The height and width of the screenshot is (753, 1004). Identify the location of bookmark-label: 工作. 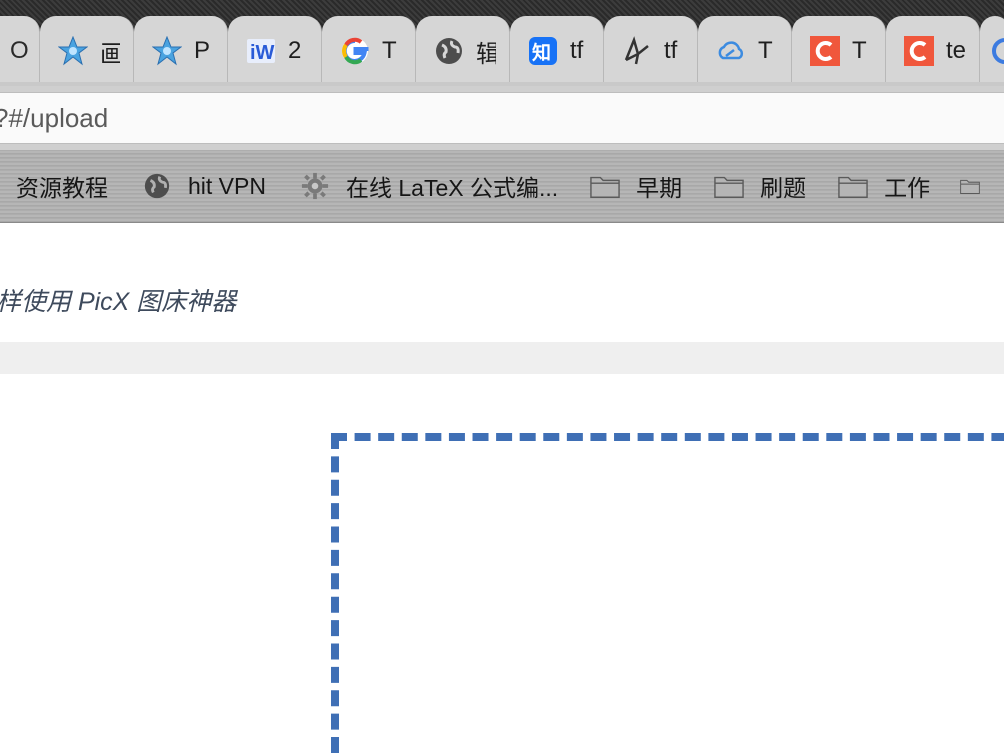
(907, 188).